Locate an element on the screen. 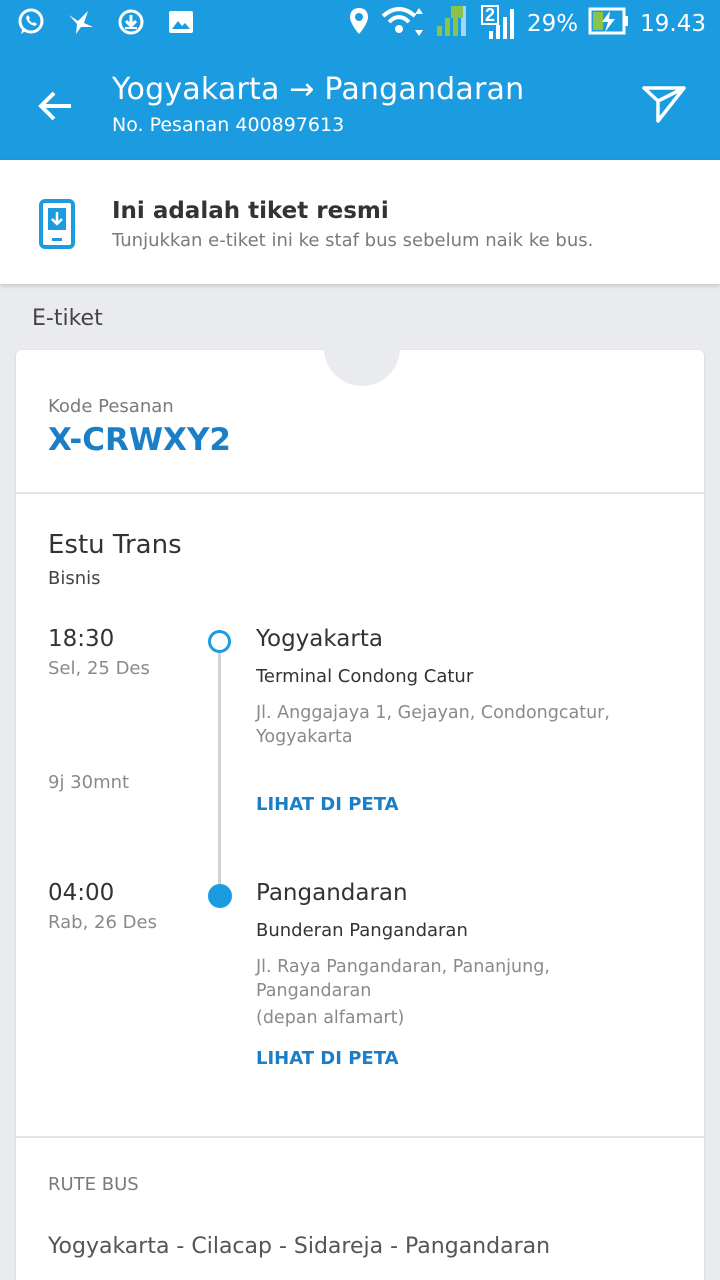 The height and width of the screenshot is (1280, 720). arrival-address-note: (depan alfamart) is located at coordinates (330, 1018).